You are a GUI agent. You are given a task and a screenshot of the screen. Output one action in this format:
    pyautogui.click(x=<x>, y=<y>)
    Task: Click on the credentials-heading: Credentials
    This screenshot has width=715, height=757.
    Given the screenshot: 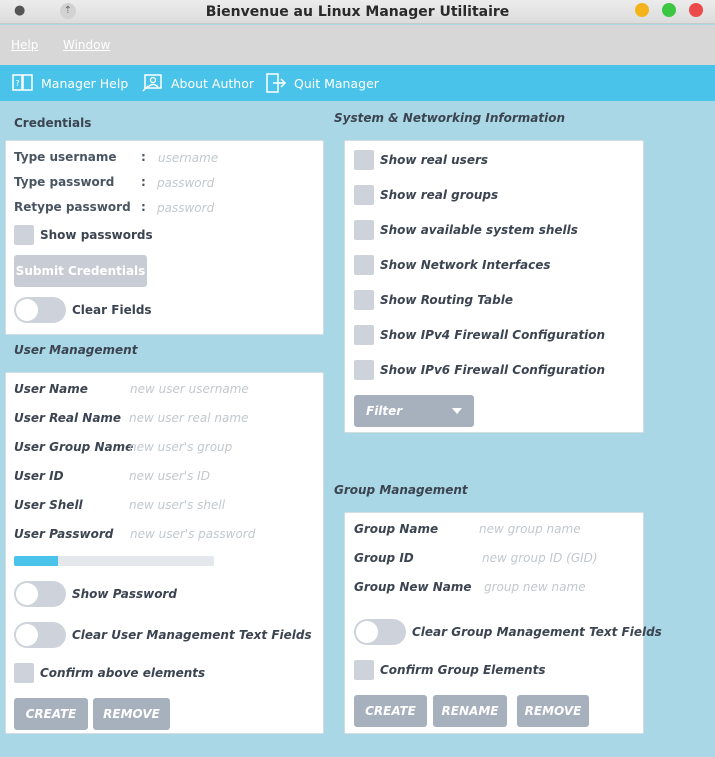 What is the action you would take?
    pyautogui.click(x=53, y=123)
    